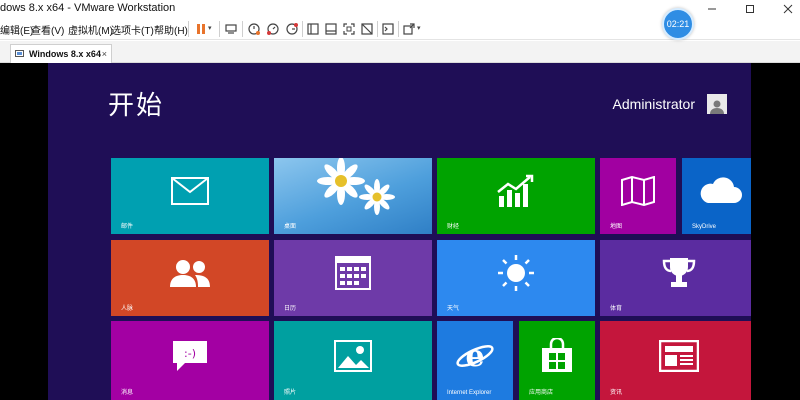 This screenshot has height=400, width=800. What do you see at coordinates (88, 8) in the screenshot?
I see `window-title: dows 8.x x64 - VMware Workstation` at bounding box center [88, 8].